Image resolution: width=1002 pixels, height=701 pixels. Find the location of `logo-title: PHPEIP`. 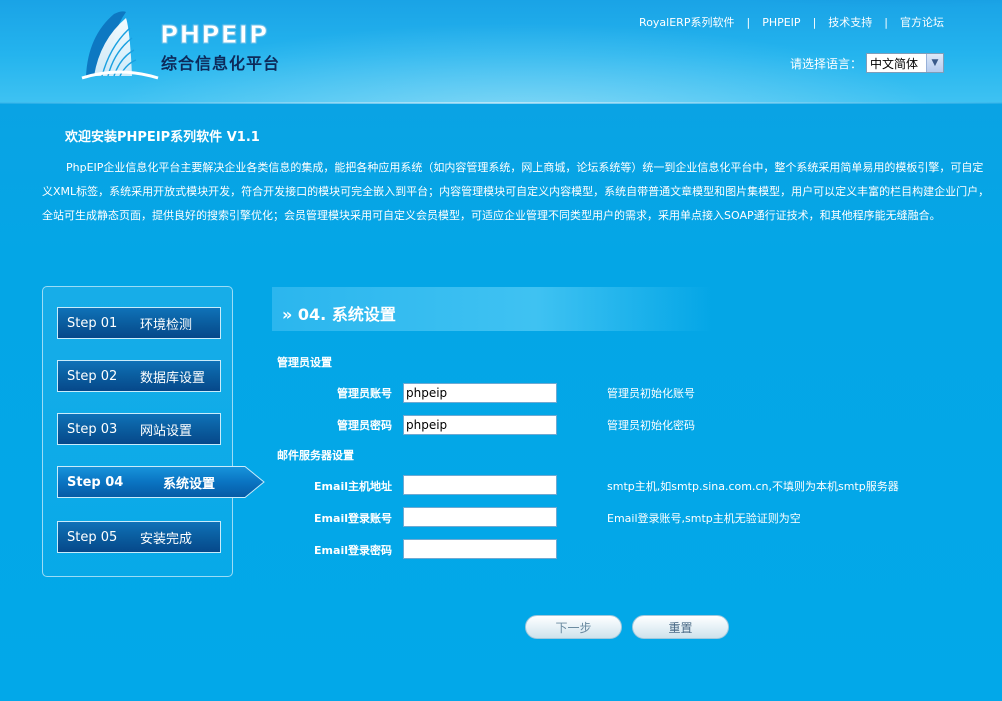

logo-title: PHPEIP is located at coordinates (214, 35).